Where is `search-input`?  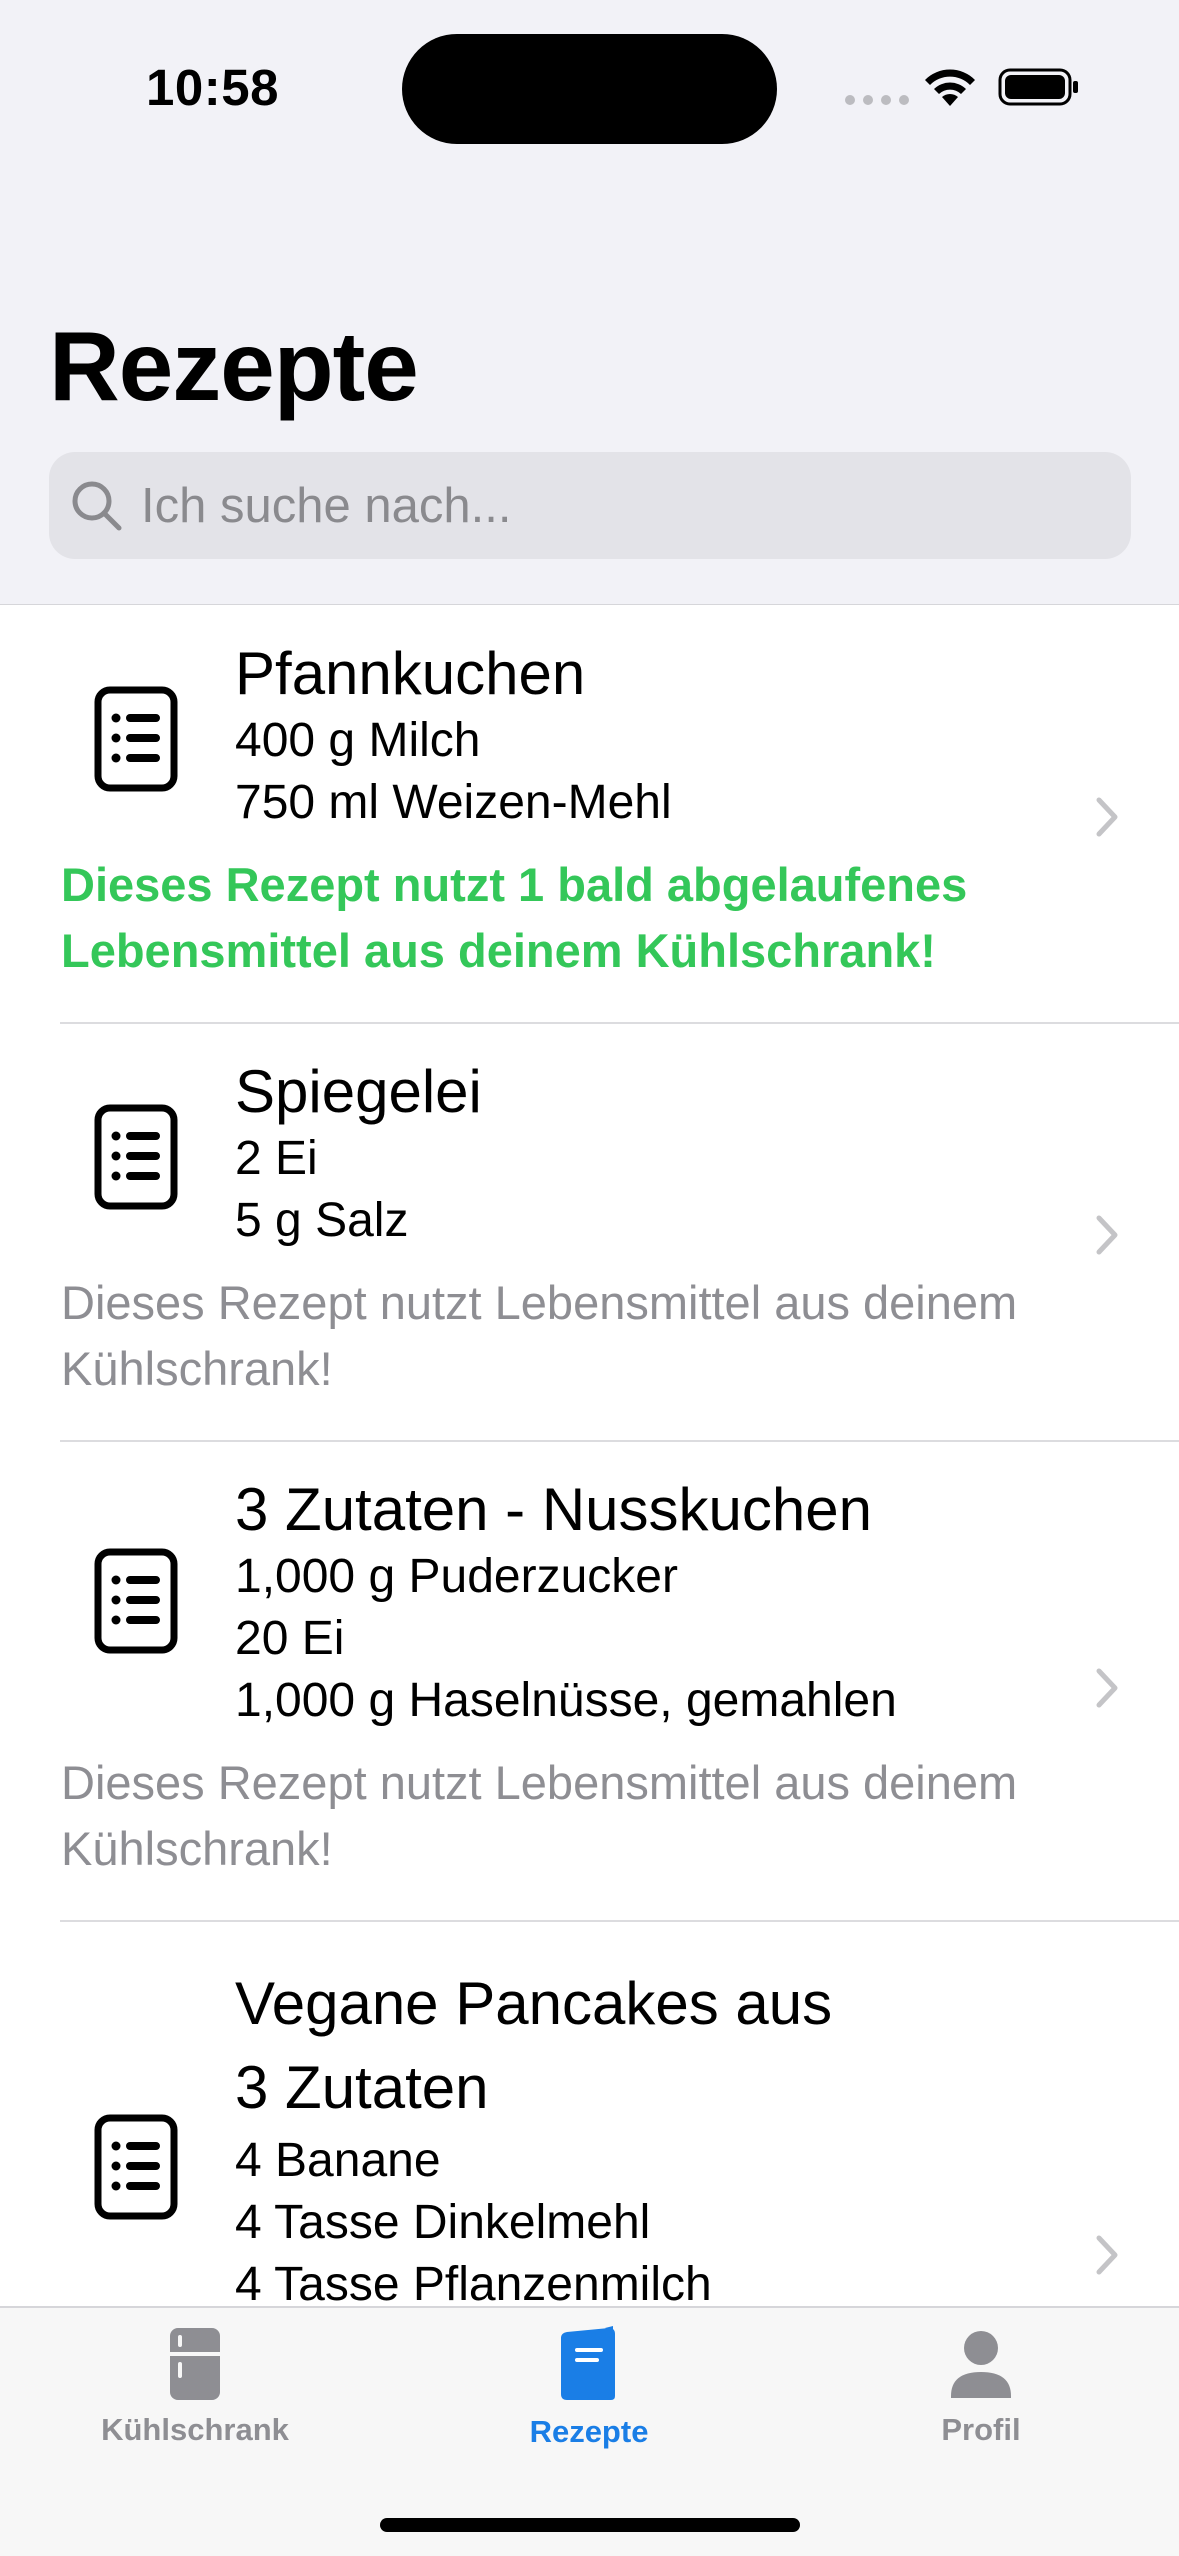 search-input is located at coordinates (621, 505).